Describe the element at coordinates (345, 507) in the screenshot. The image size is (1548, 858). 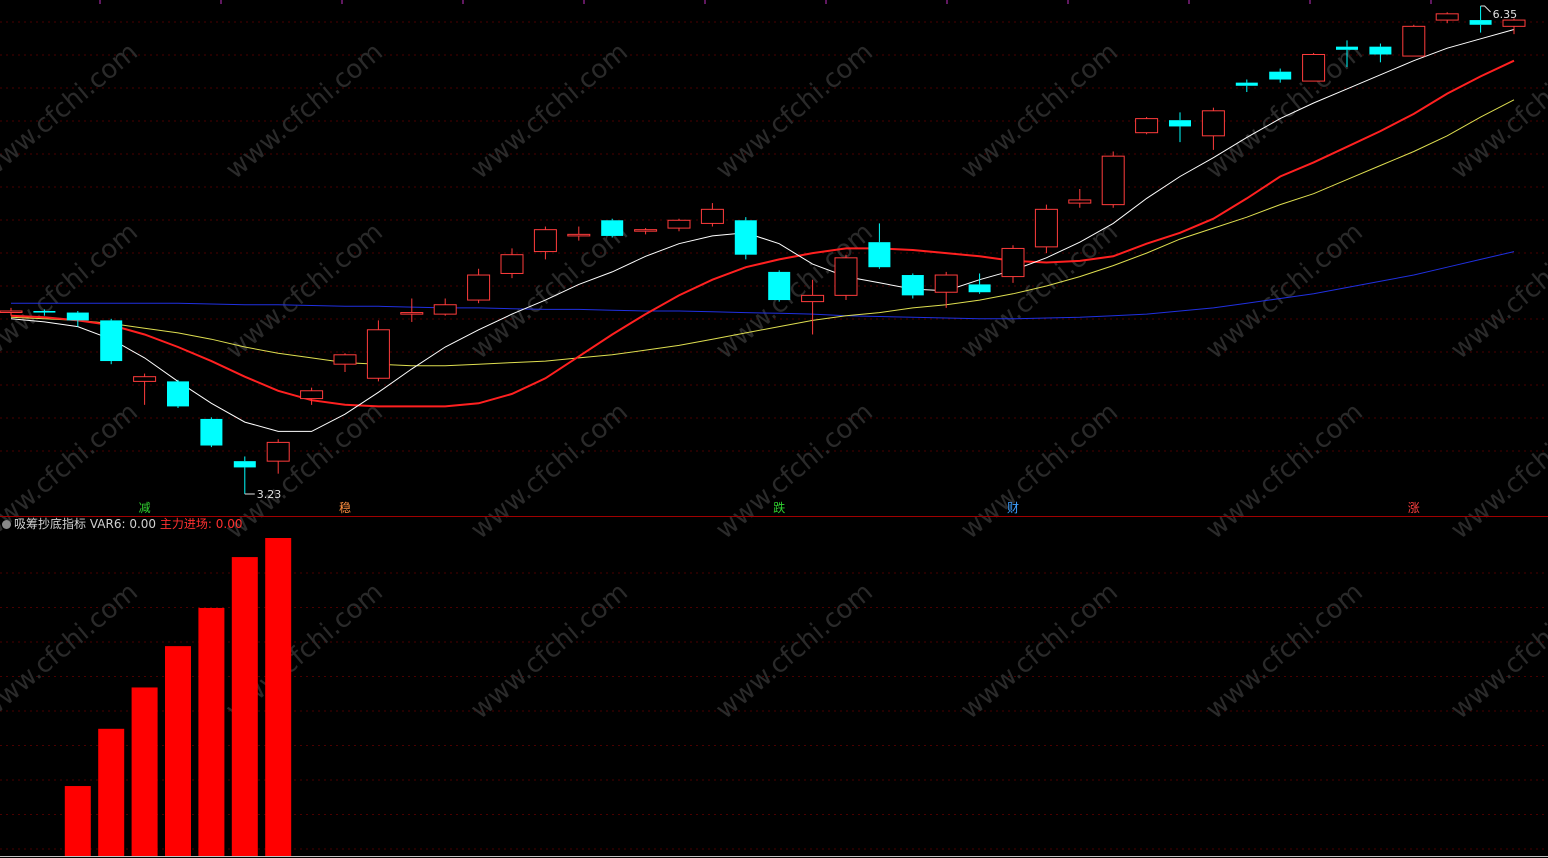
I see `signal-marker: 稳` at that location.